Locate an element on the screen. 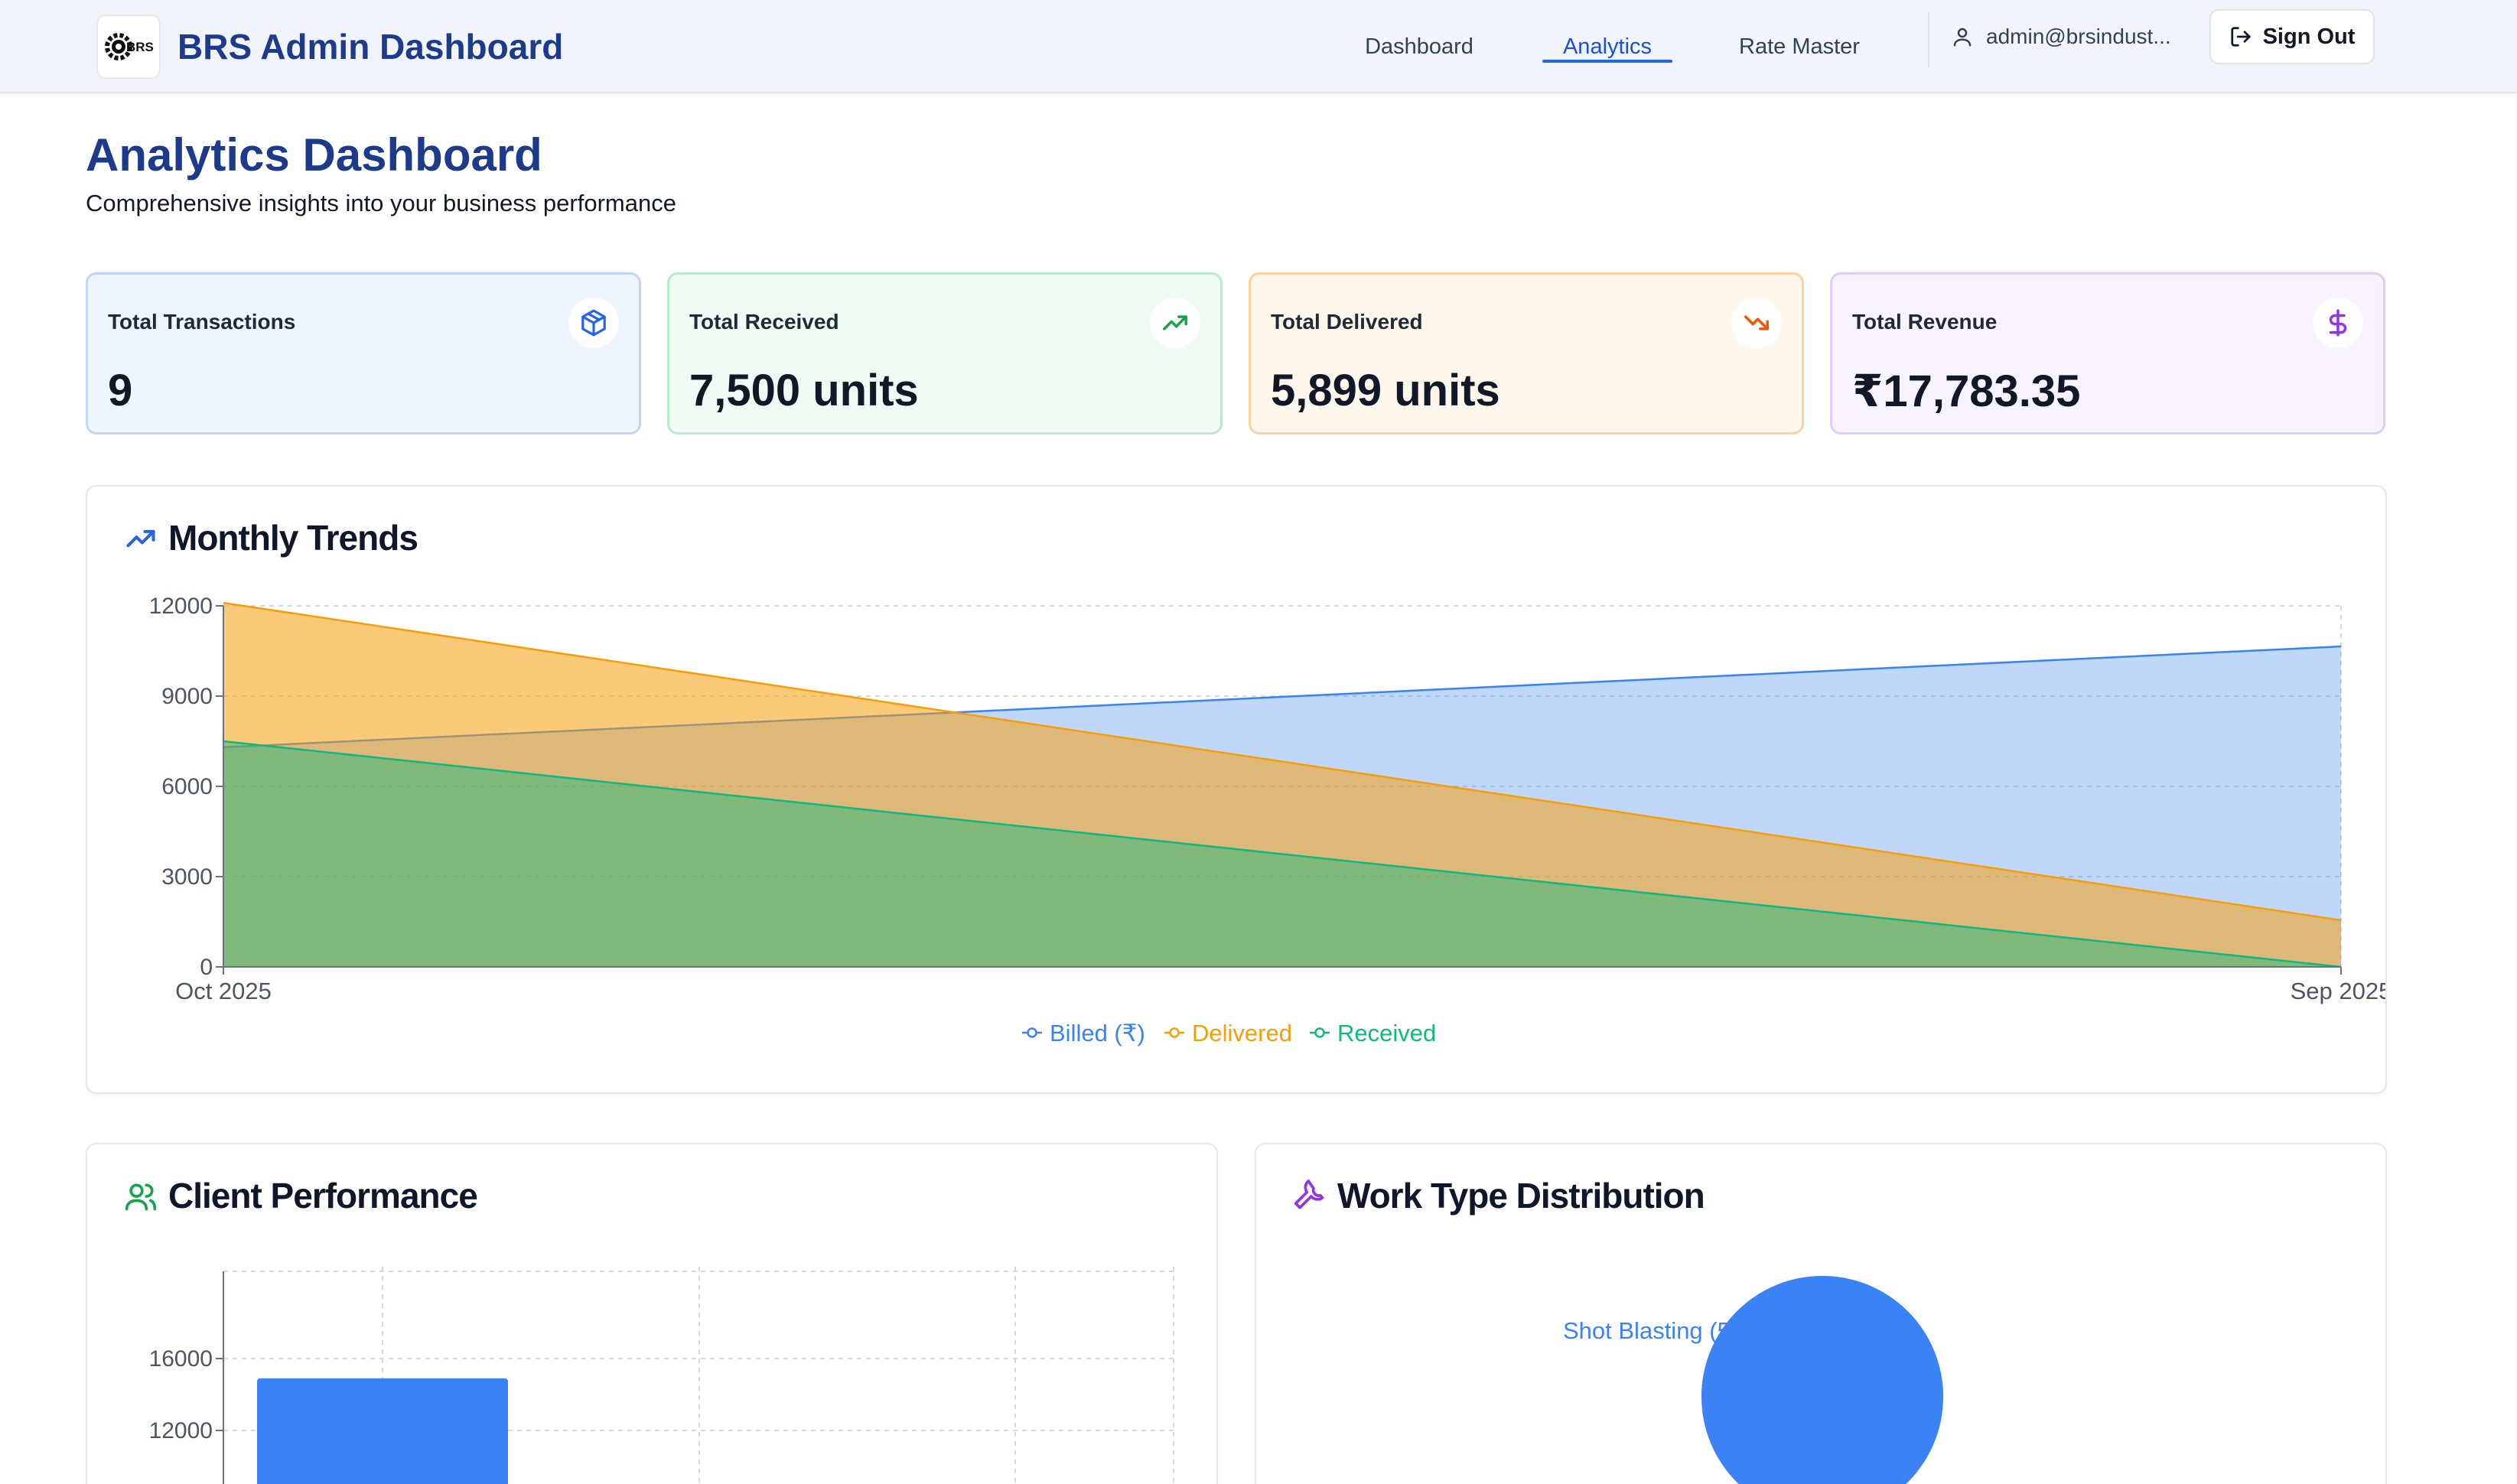  legend-item-received: Received is located at coordinates (1386, 1033).